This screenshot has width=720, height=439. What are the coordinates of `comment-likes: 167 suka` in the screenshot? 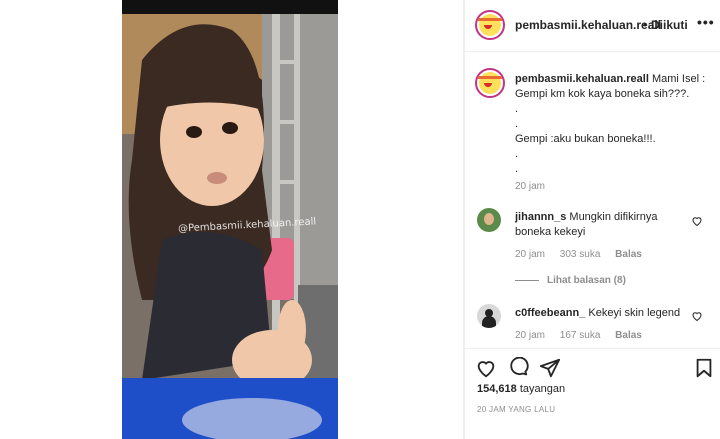 It's located at (580, 335).